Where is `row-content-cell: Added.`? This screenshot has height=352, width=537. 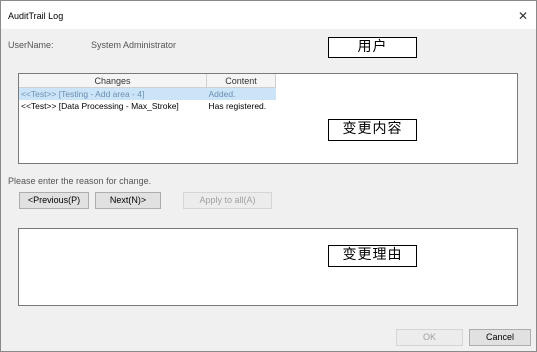
row-content-cell: Added. is located at coordinates (241, 93).